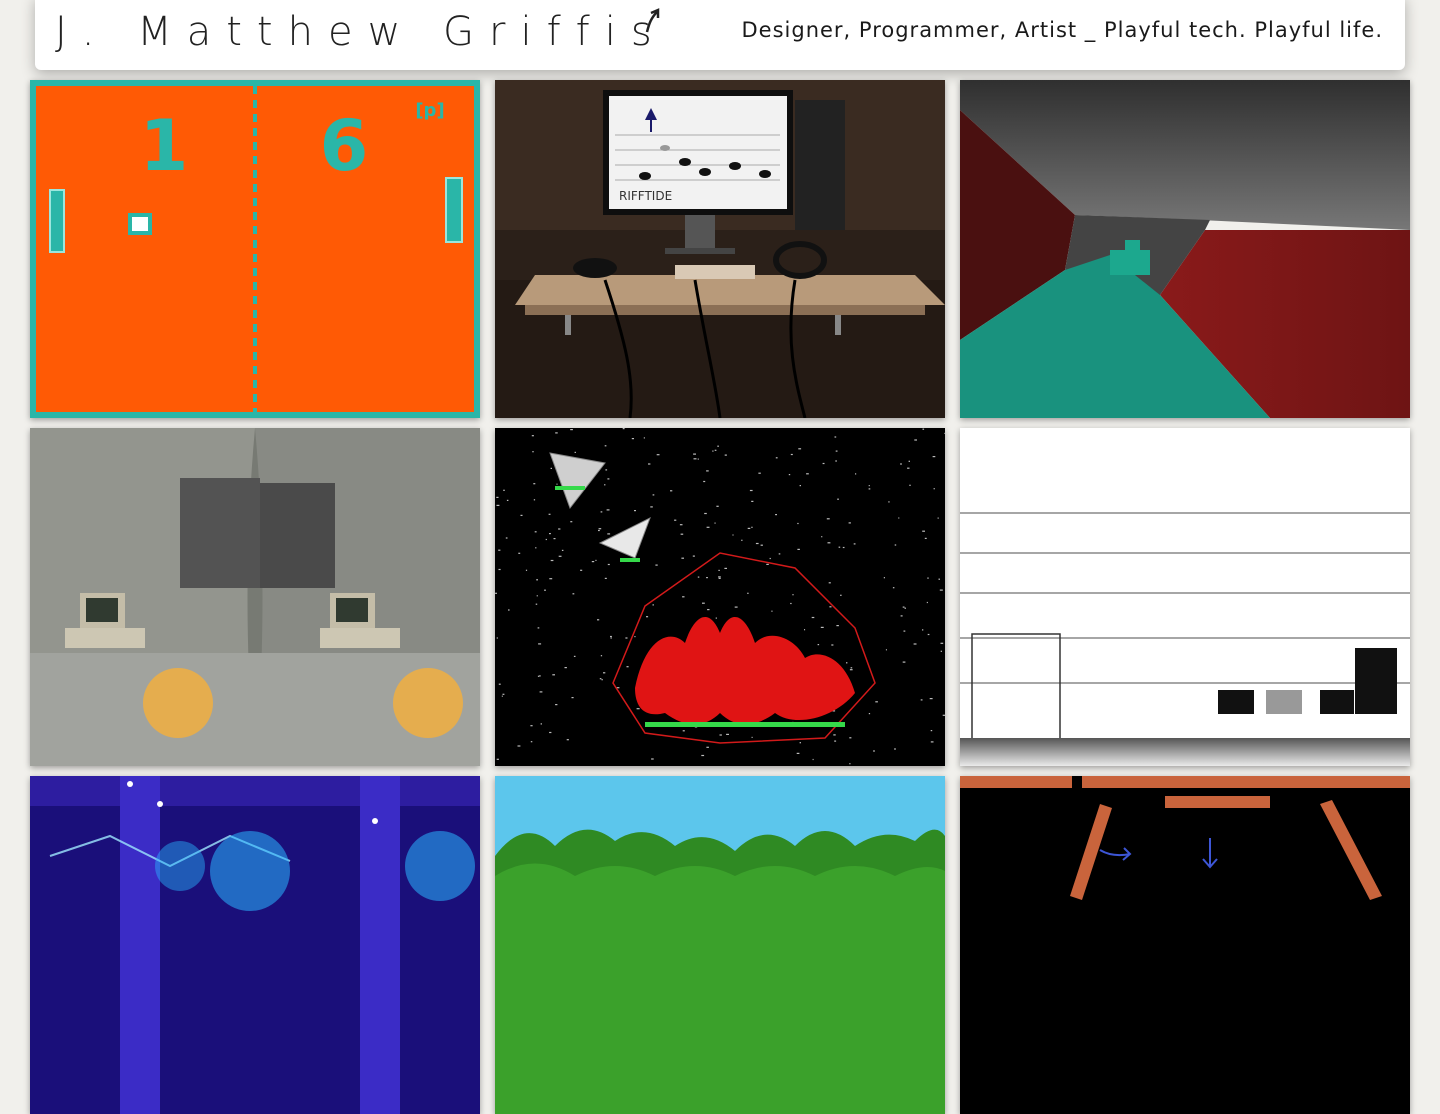 Image resolution: width=1440 pixels, height=1114 pixels. What do you see at coordinates (652, 20) in the screenshot?
I see `curved-up-arrow-icon` at bounding box center [652, 20].